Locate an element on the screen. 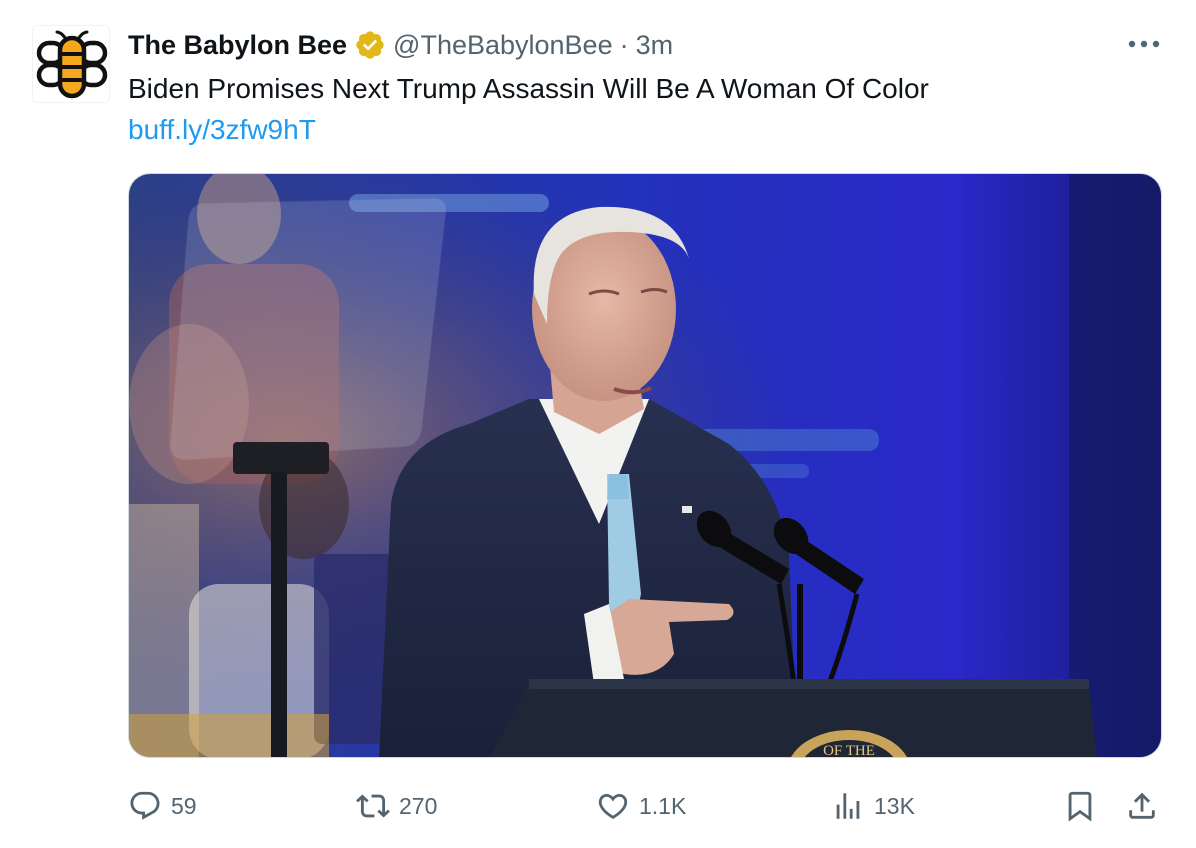 This screenshot has height=848, width=1196. bookmark-button is located at coordinates (1080, 806).